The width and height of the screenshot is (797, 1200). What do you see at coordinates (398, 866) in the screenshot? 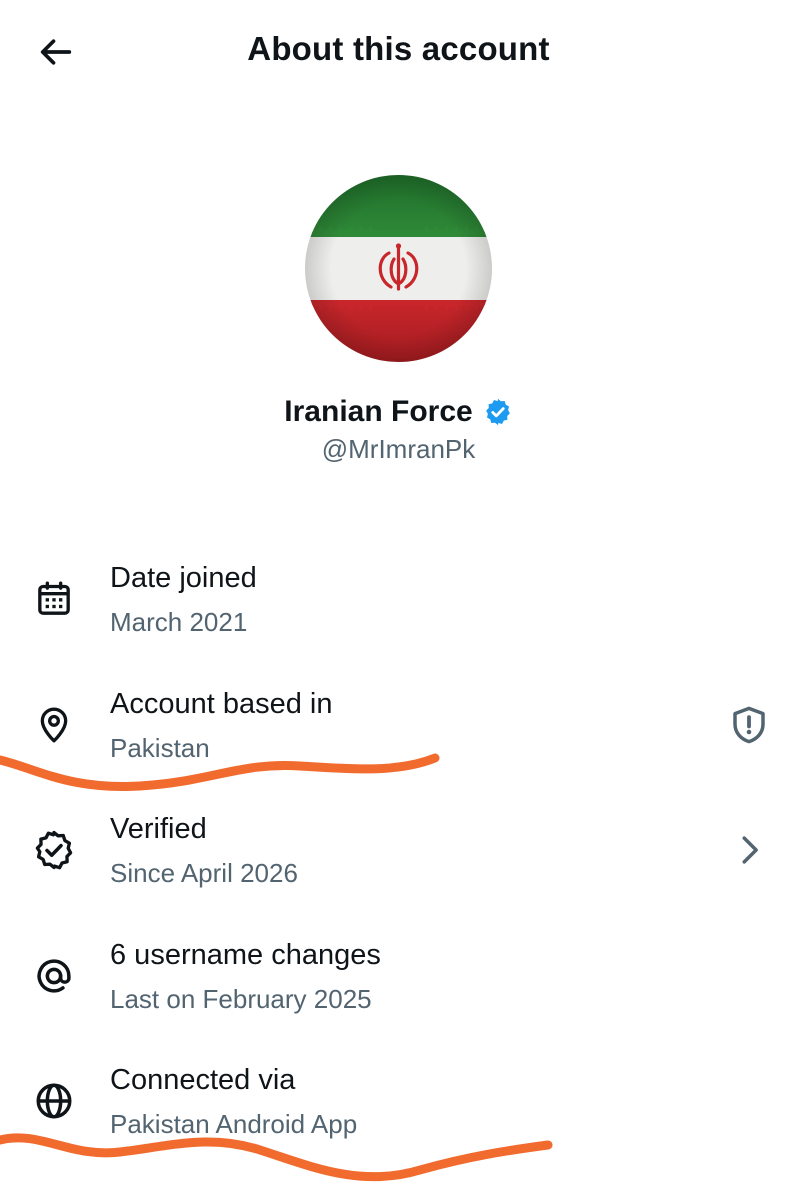
I see `info-row-verified: Verified Since April 2026` at bounding box center [398, 866].